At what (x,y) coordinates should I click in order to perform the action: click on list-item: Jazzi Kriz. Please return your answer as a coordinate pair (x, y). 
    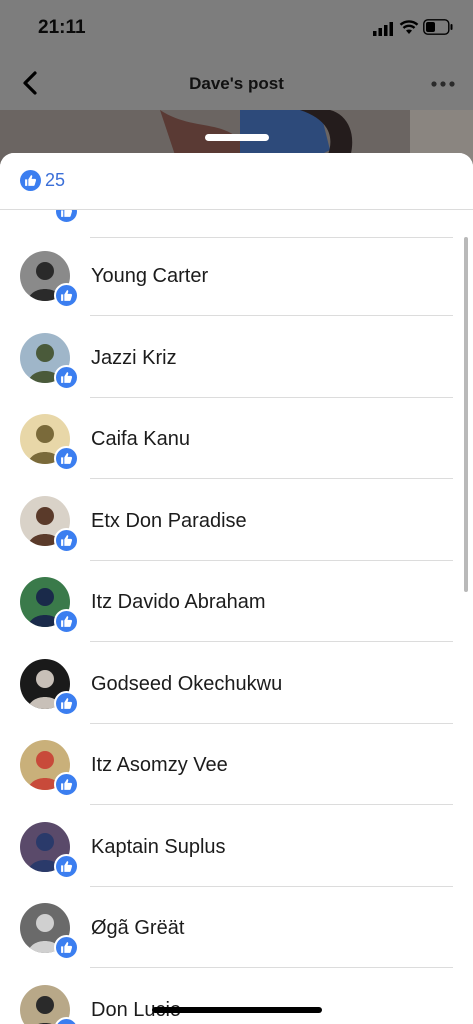
    Looking at the image, I should click on (236, 357).